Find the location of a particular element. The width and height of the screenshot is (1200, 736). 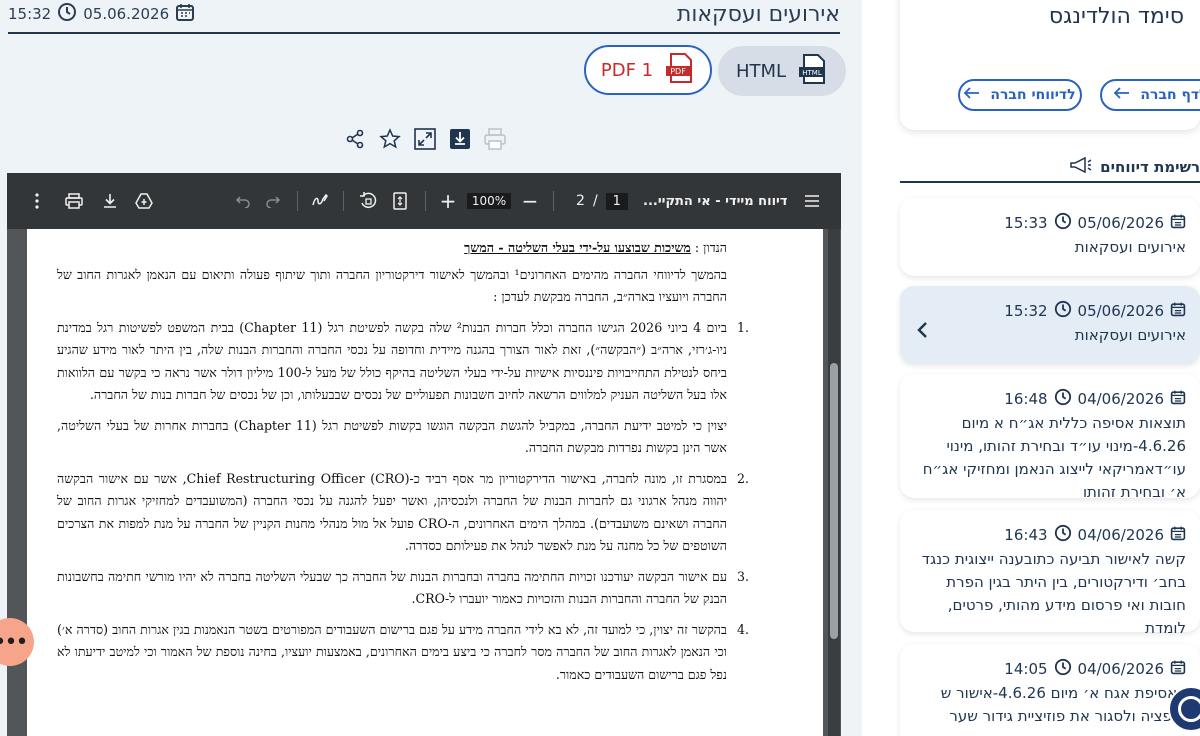

report-meta: 05/06/2026 15:32 is located at coordinates (1095, 311).